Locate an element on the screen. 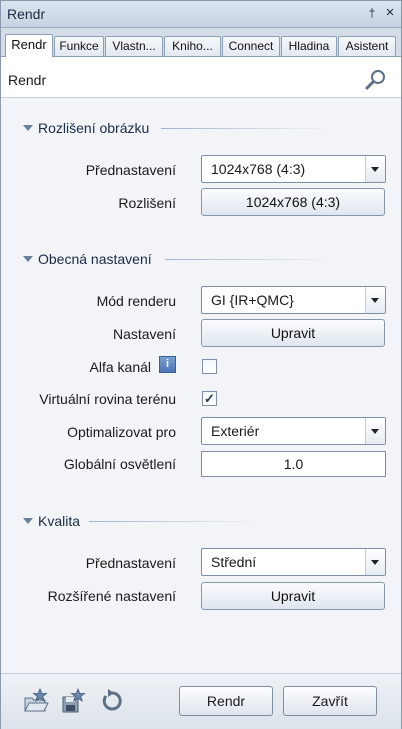  virtual-terrain-checkbox: ✓ is located at coordinates (209, 398).